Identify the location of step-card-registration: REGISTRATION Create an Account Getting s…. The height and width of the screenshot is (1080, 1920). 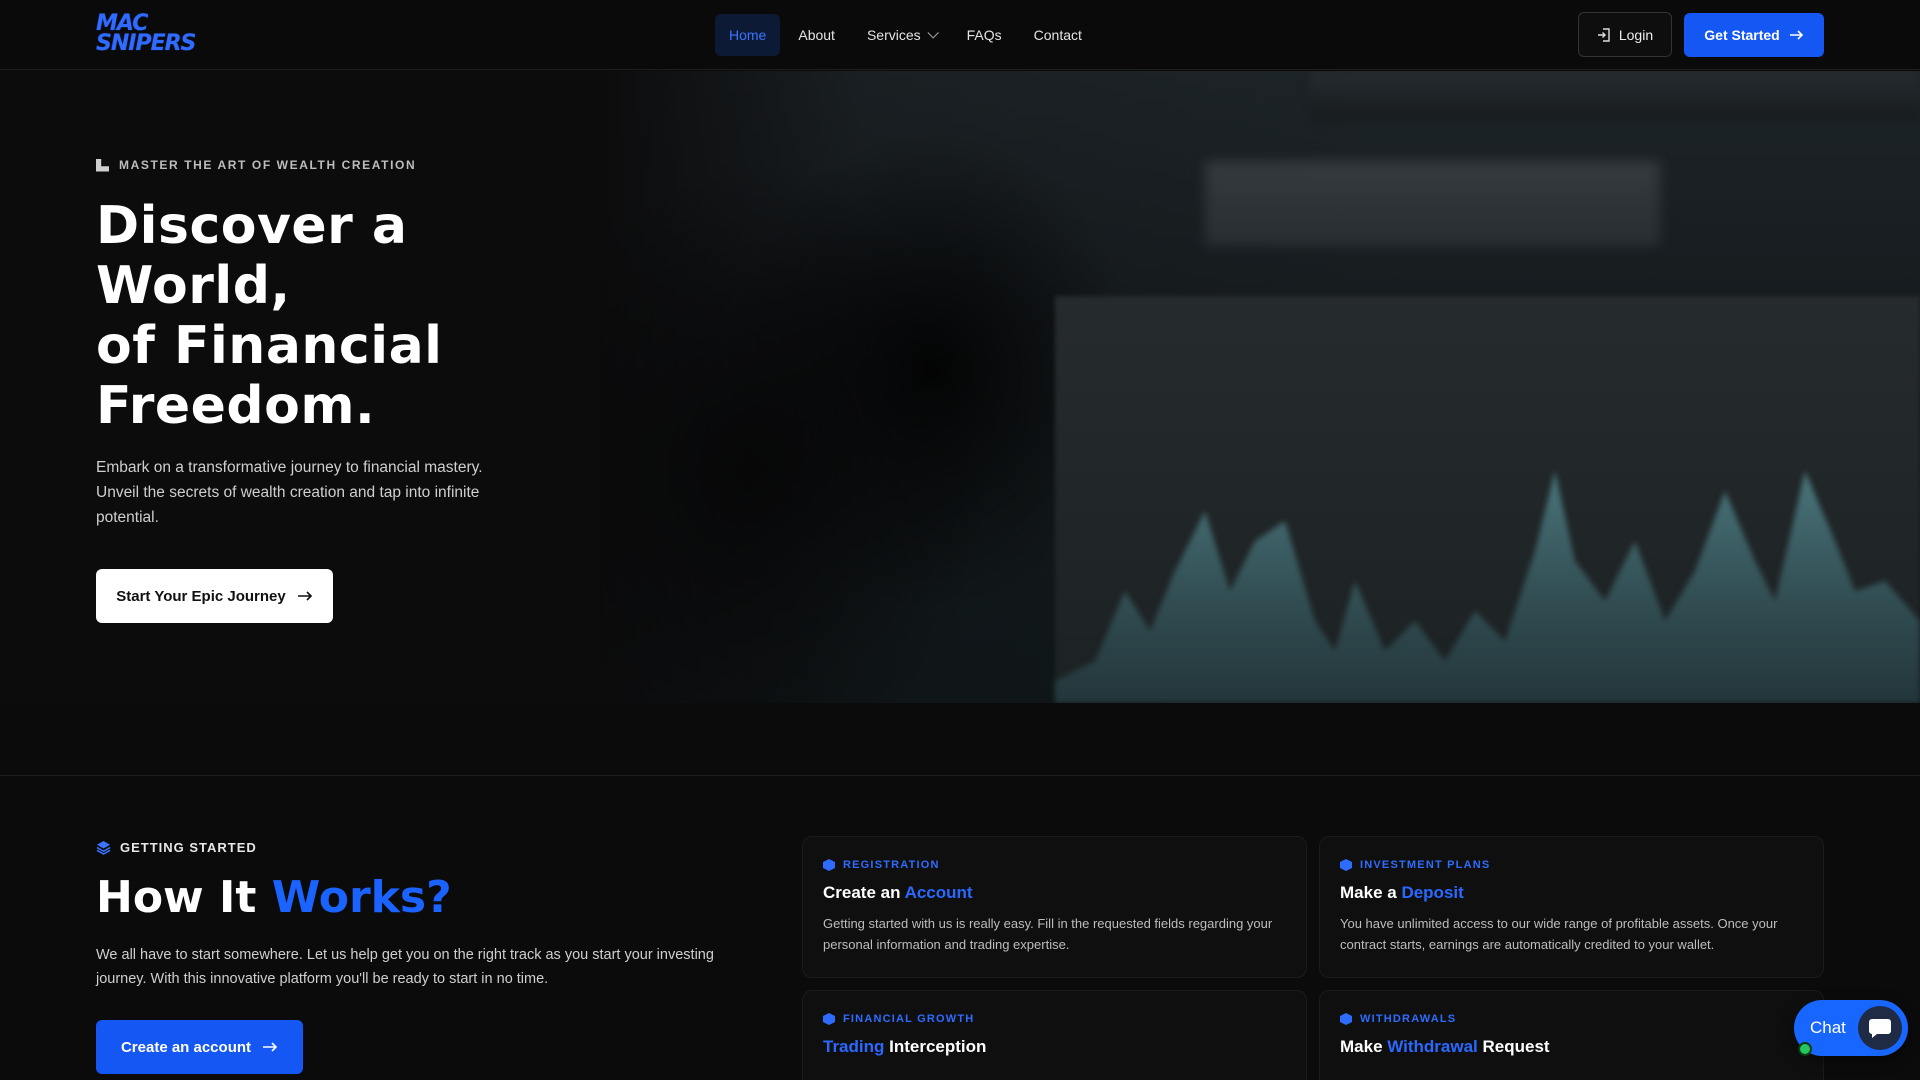
(1054, 907).